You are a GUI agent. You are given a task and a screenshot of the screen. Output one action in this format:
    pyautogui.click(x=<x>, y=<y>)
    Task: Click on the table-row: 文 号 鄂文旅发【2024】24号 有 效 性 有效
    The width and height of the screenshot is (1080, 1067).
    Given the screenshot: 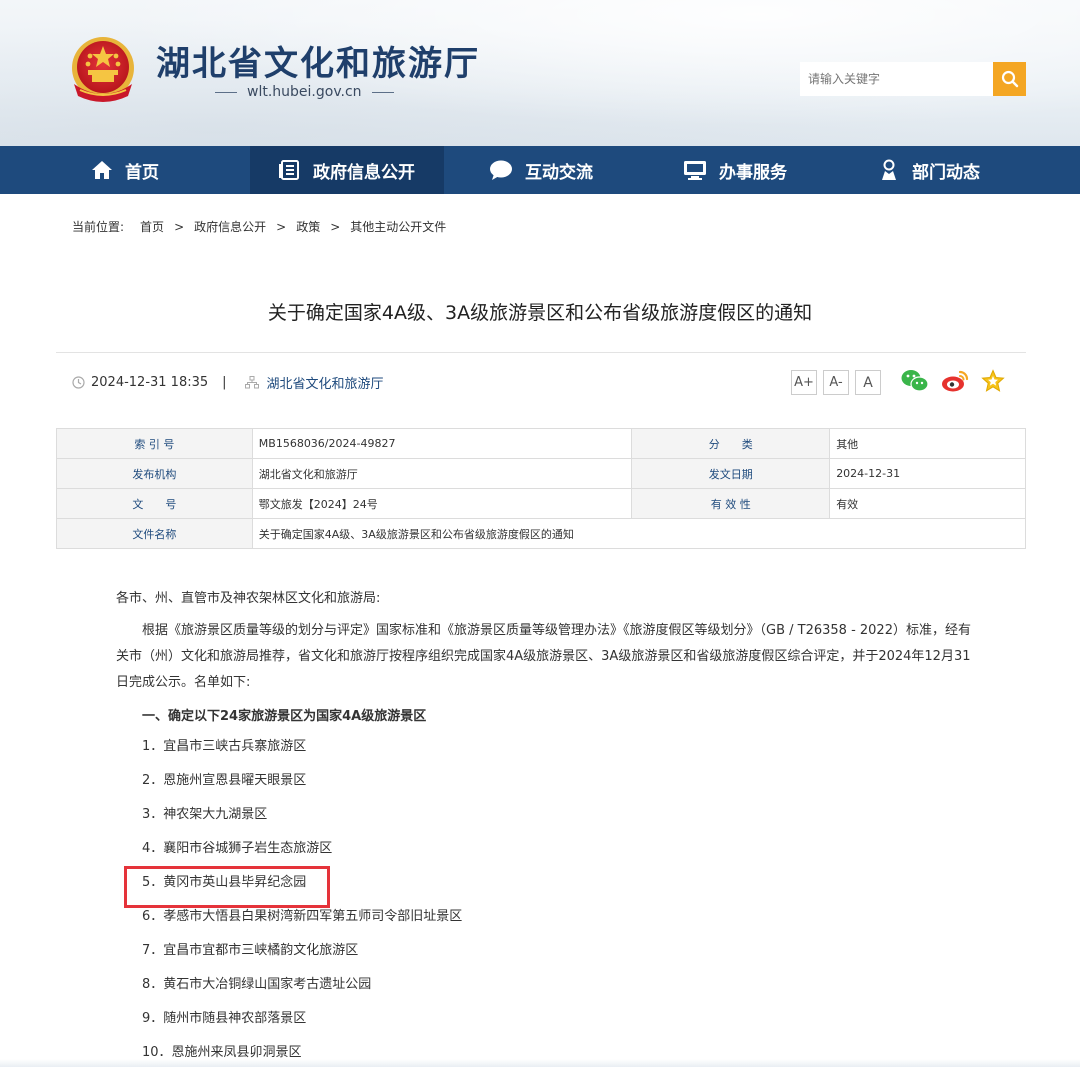 What is the action you would take?
    pyautogui.click(x=541, y=503)
    